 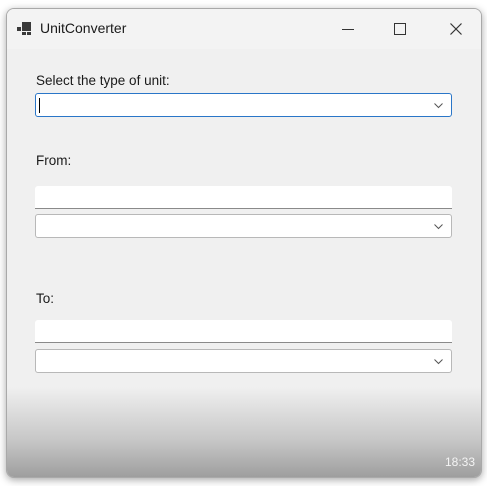 I want to click on unit-type-dropdown, so click(x=243, y=105).